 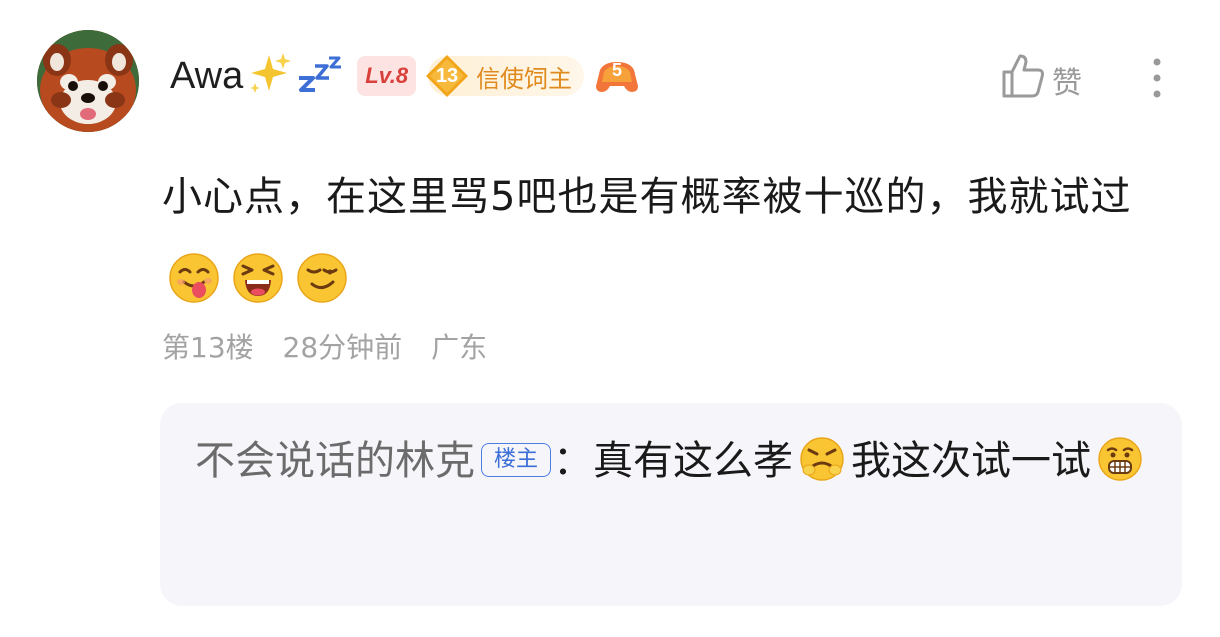 What do you see at coordinates (647, 197) in the screenshot?
I see `comment-text: 小心点，在这里骂5吧也是有概率被十巡的，我就试过` at bounding box center [647, 197].